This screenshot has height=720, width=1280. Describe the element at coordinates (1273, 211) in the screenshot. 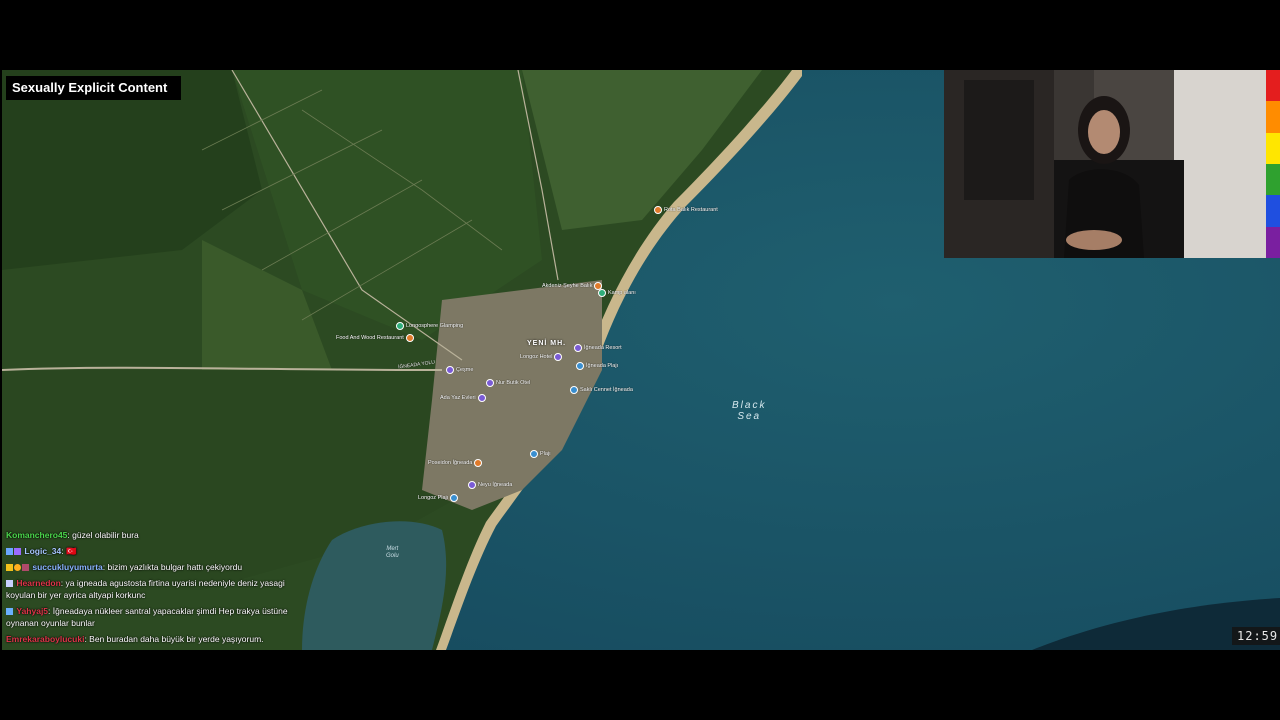

I see `rainbow-stripe-blue` at that location.